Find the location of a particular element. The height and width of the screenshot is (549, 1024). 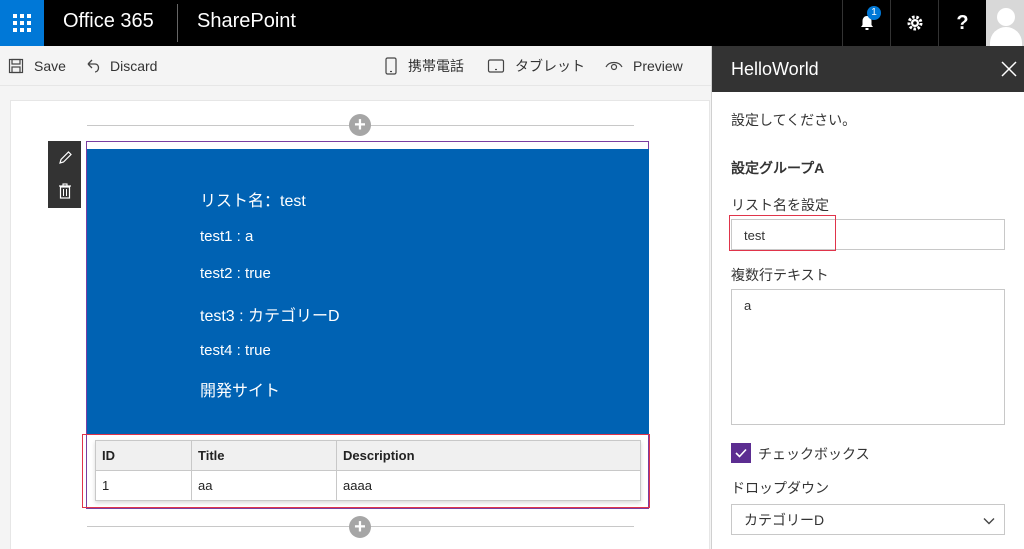

preview-button: Preview is located at coordinates (644, 66).